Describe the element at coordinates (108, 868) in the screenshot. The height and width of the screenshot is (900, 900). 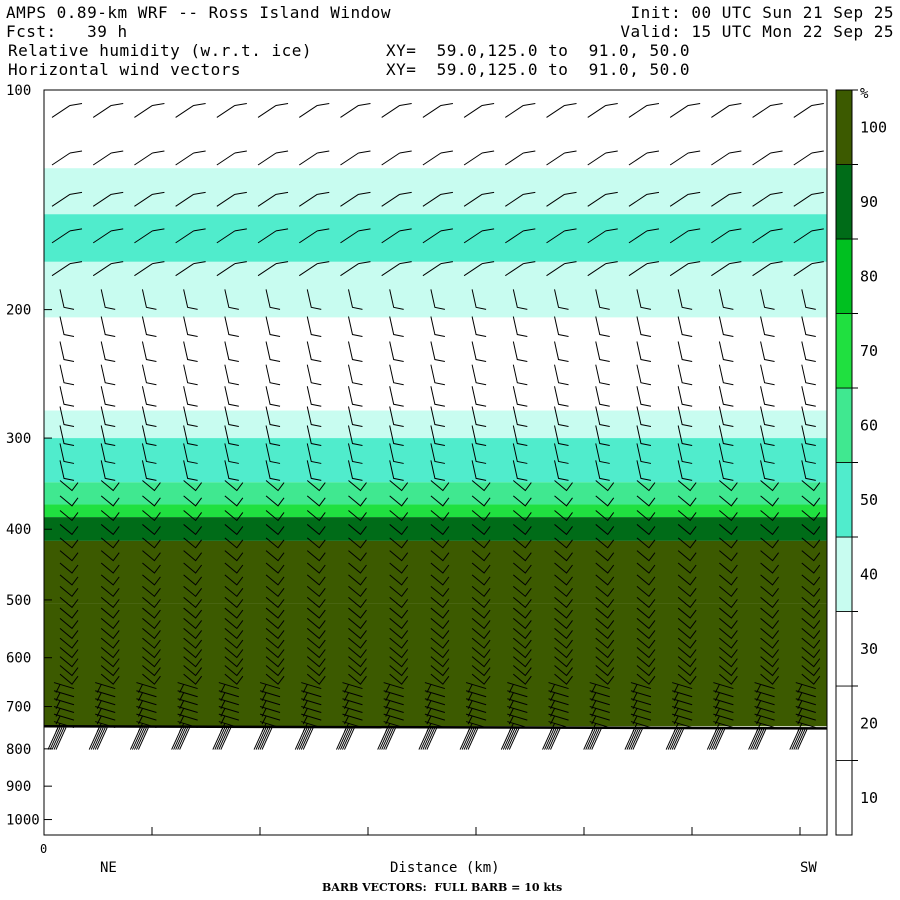
I see `ne-label: NE` at that location.